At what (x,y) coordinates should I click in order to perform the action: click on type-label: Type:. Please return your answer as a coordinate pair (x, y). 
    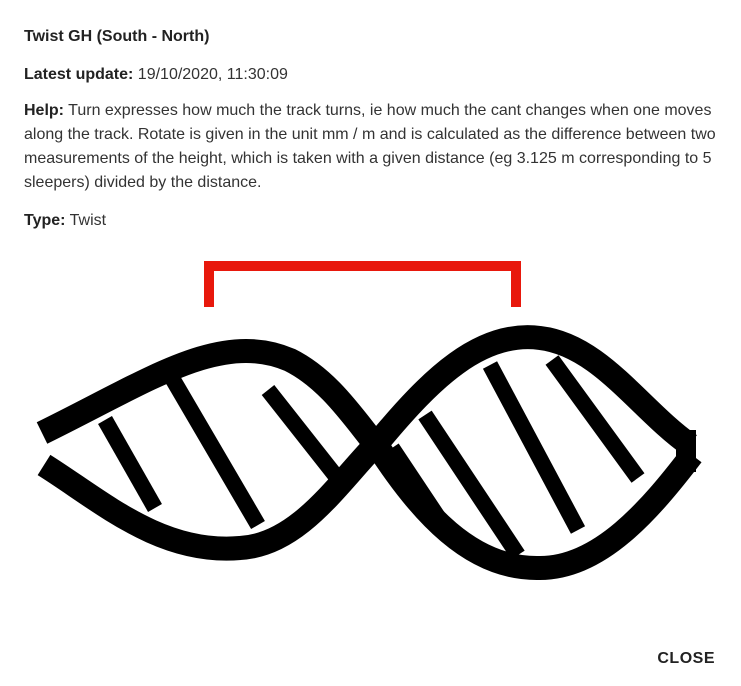
    Looking at the image, I should click on (45, 220).